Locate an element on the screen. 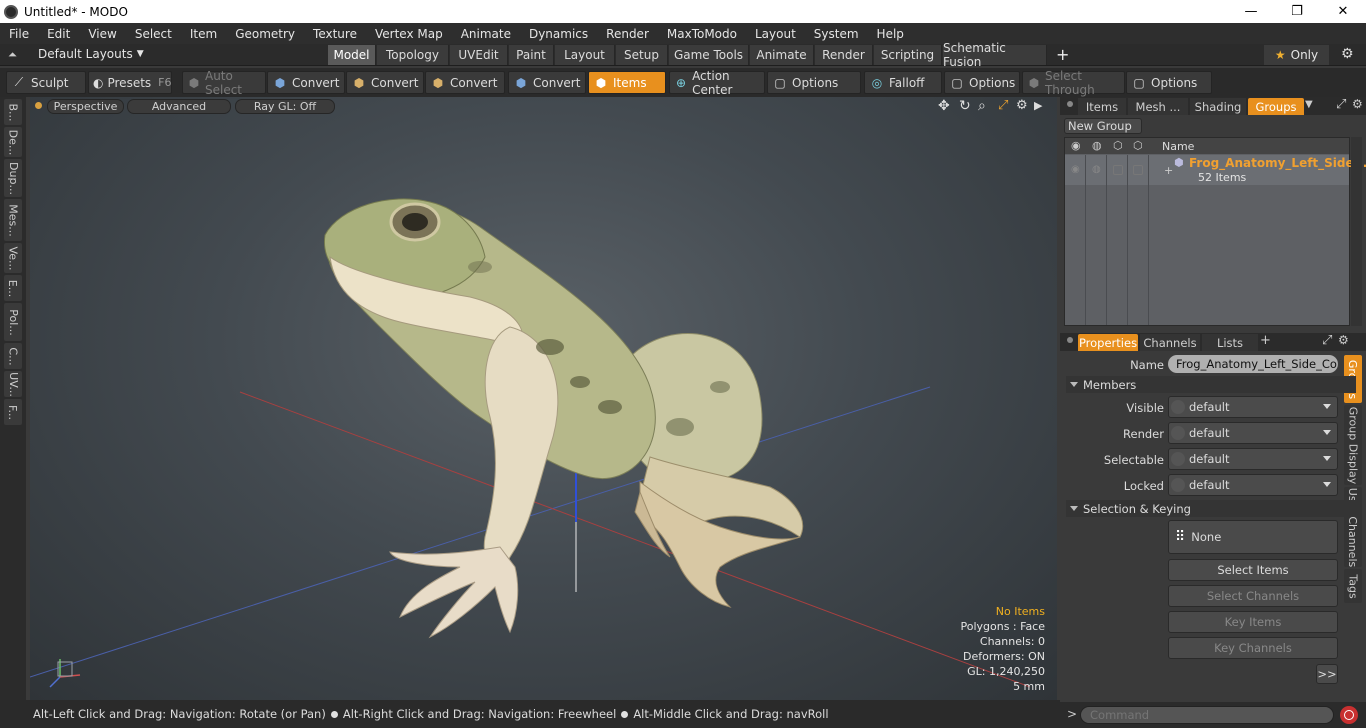 The height and width of the screenshot is (728, 1366). tab-game-tools: Game Tools is located at coordinates (709, 55).